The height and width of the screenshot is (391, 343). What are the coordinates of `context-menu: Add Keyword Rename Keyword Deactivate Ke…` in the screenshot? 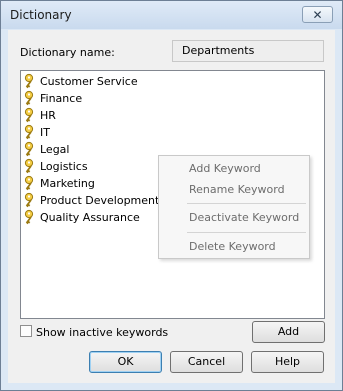 It's located at (234, 207).